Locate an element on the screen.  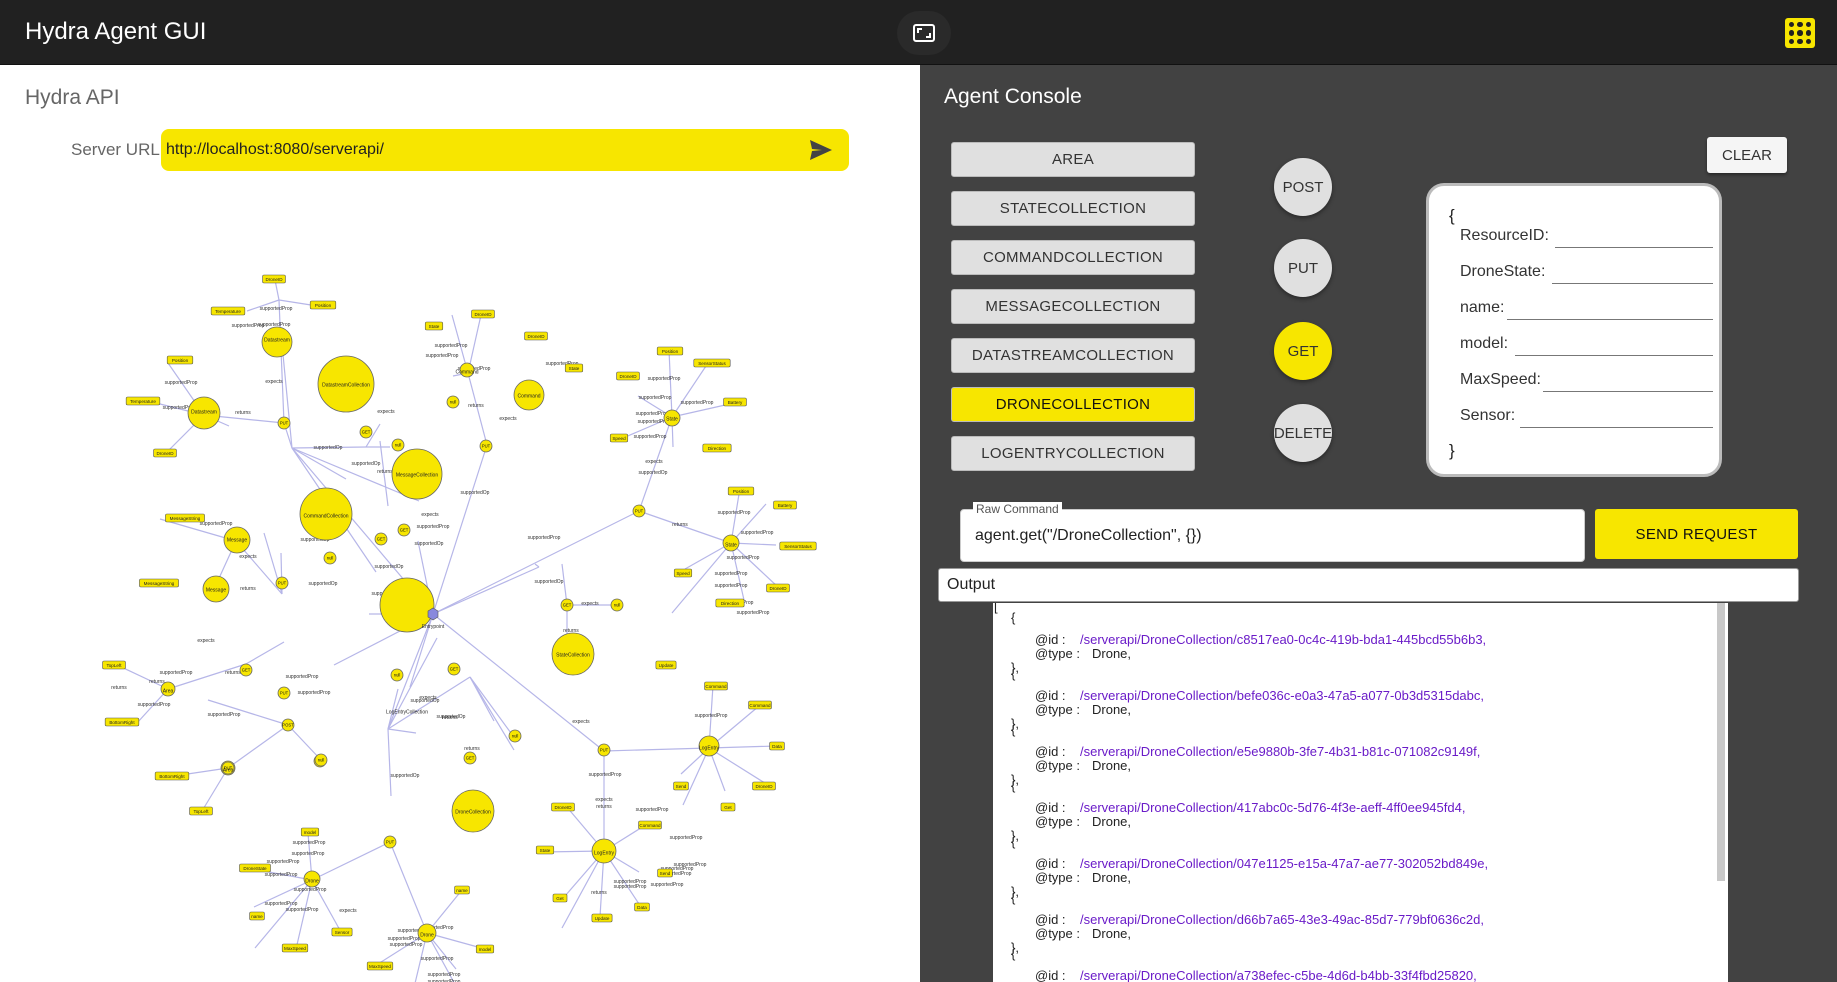
property-label: Command is located at coordinates (716, 686).